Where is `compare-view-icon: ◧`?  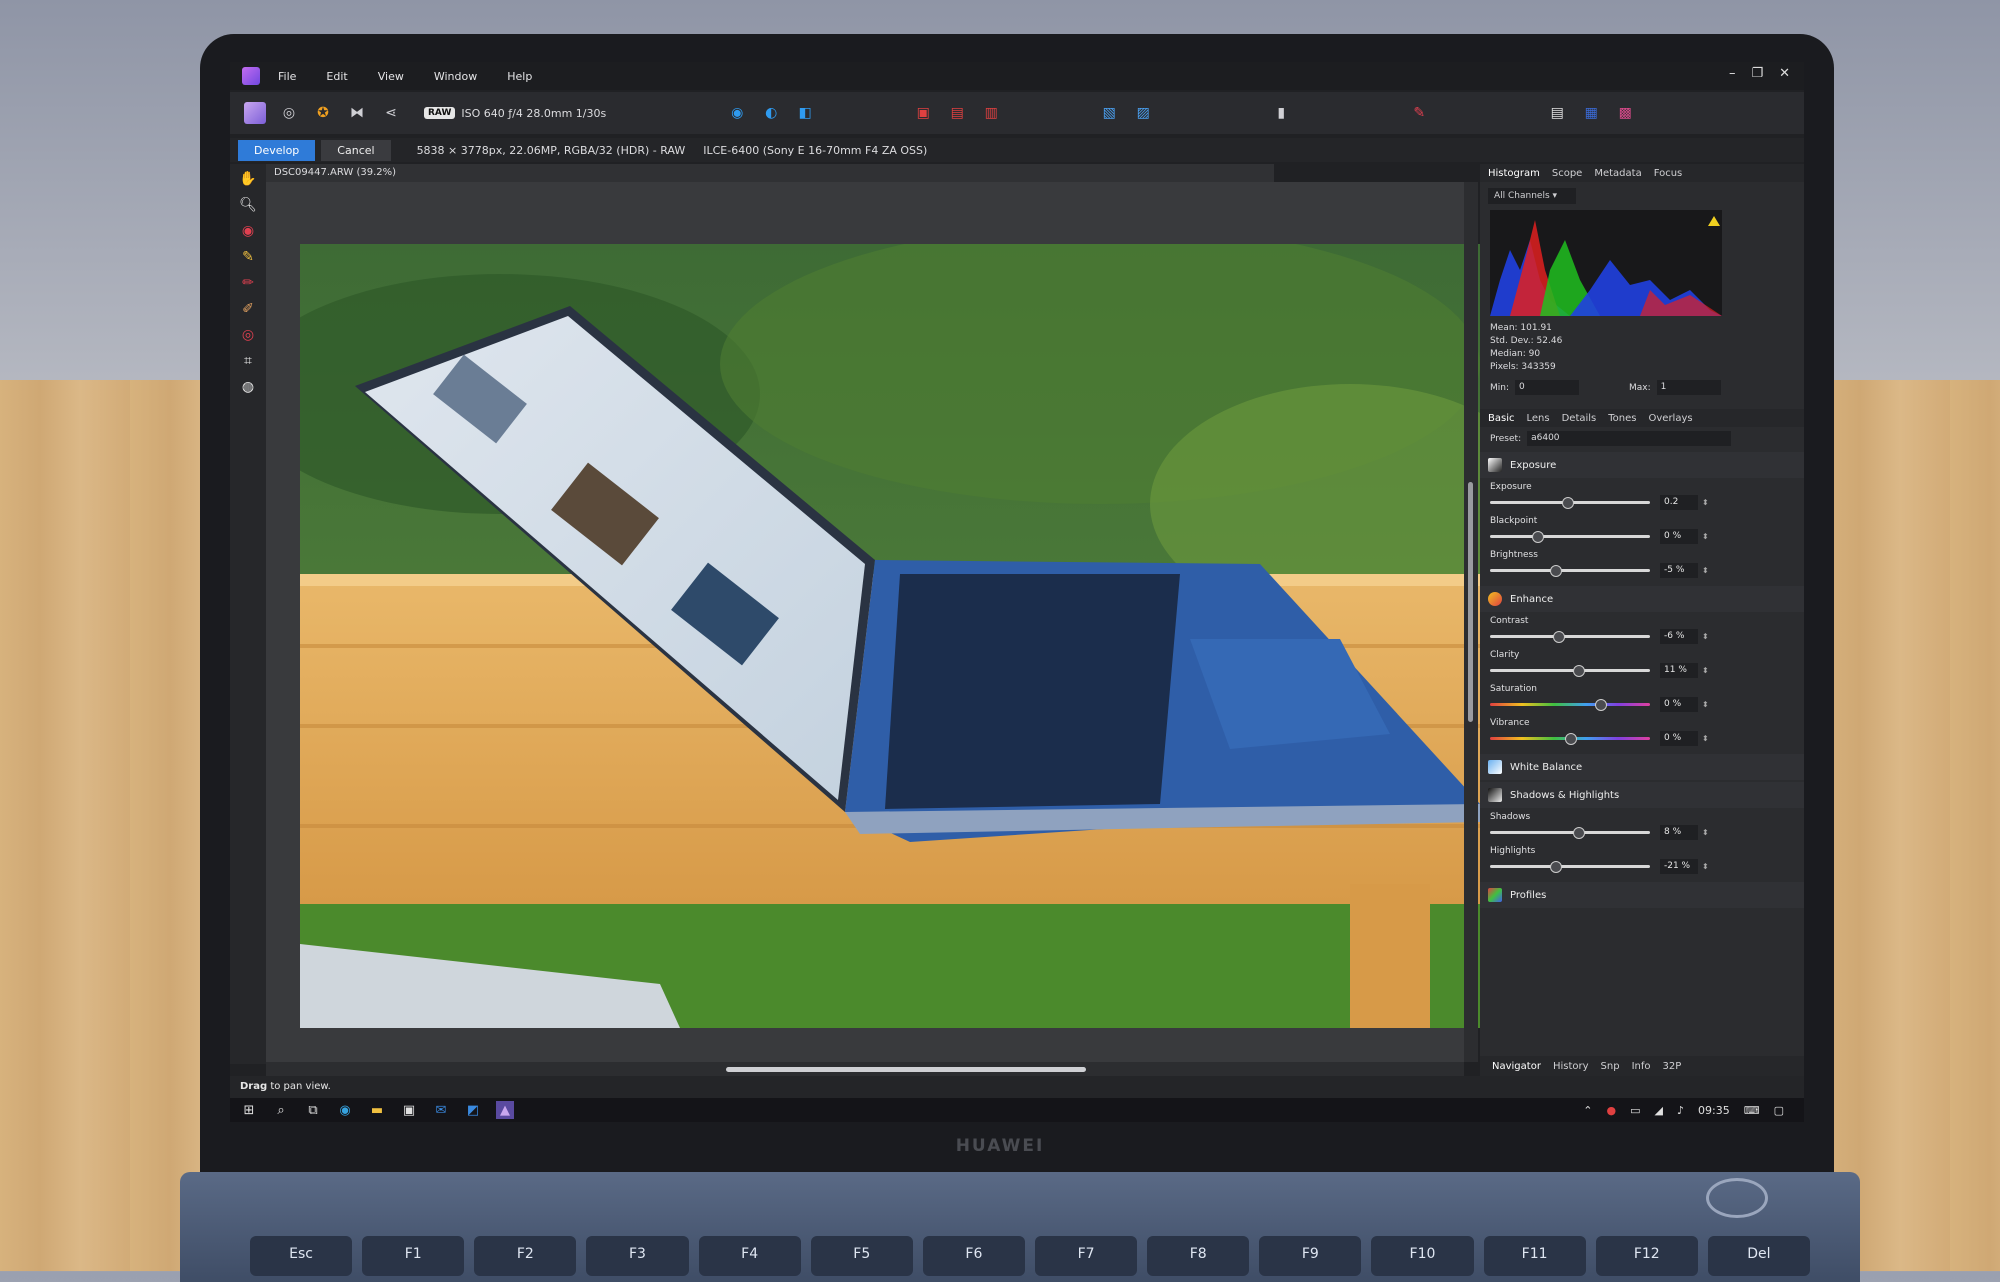 compare-view-icon: ◧ is located at coordinates (805, 113).